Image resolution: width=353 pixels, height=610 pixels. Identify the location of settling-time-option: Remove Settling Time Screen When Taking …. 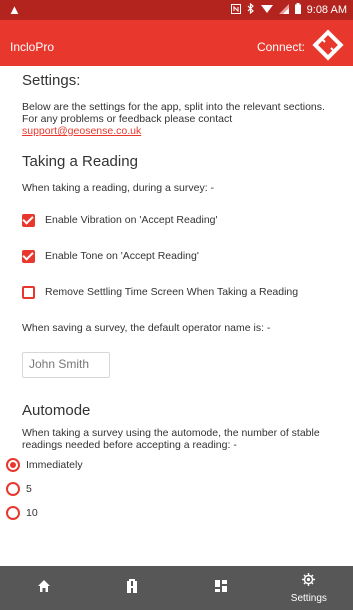
(176, 292).